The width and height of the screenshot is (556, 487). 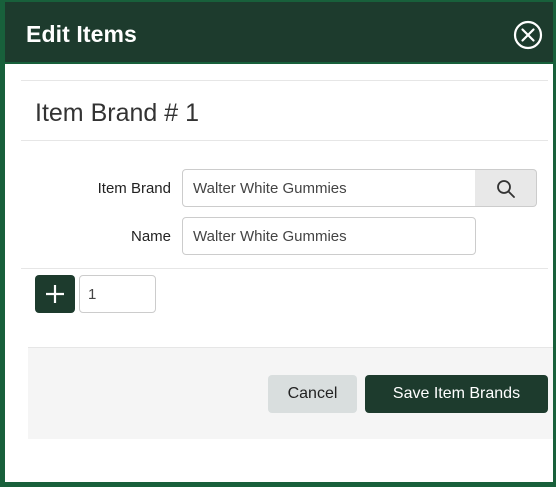 I want to click on close-circle-icon, so click(x=528, y=35).